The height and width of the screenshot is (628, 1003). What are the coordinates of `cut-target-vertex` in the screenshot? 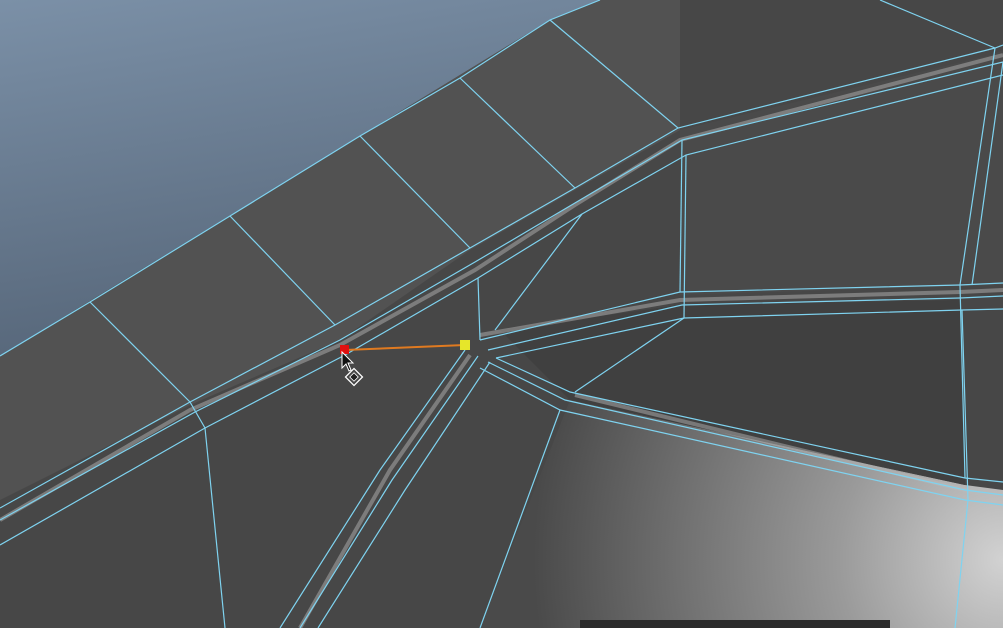 It's located at (465, 345).